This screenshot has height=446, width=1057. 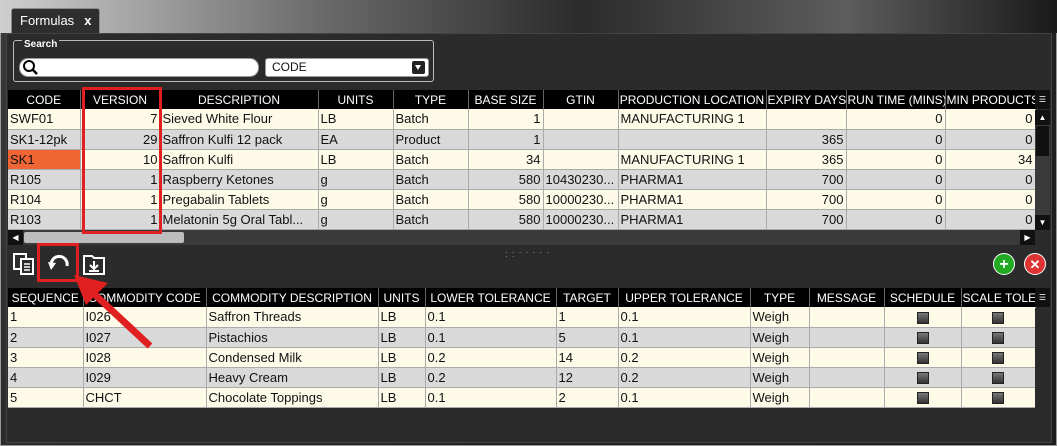 I want to click on column-header: CODE, so click(x=44, y=99).